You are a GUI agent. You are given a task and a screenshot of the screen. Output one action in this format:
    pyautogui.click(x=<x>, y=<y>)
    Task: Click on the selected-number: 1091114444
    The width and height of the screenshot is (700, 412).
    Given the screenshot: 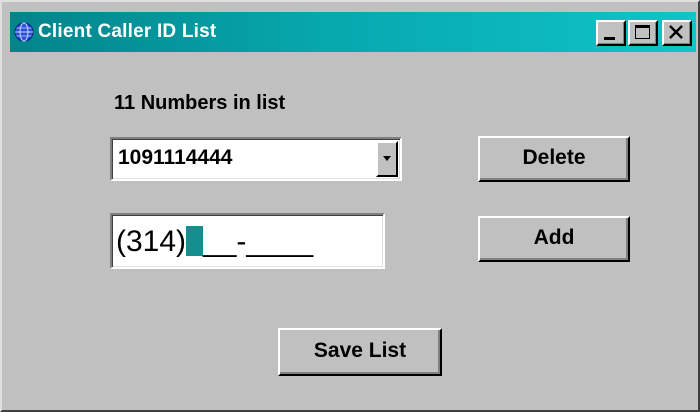 What is the action you would take?
    pyautogui.click(x=175, y=157)
    